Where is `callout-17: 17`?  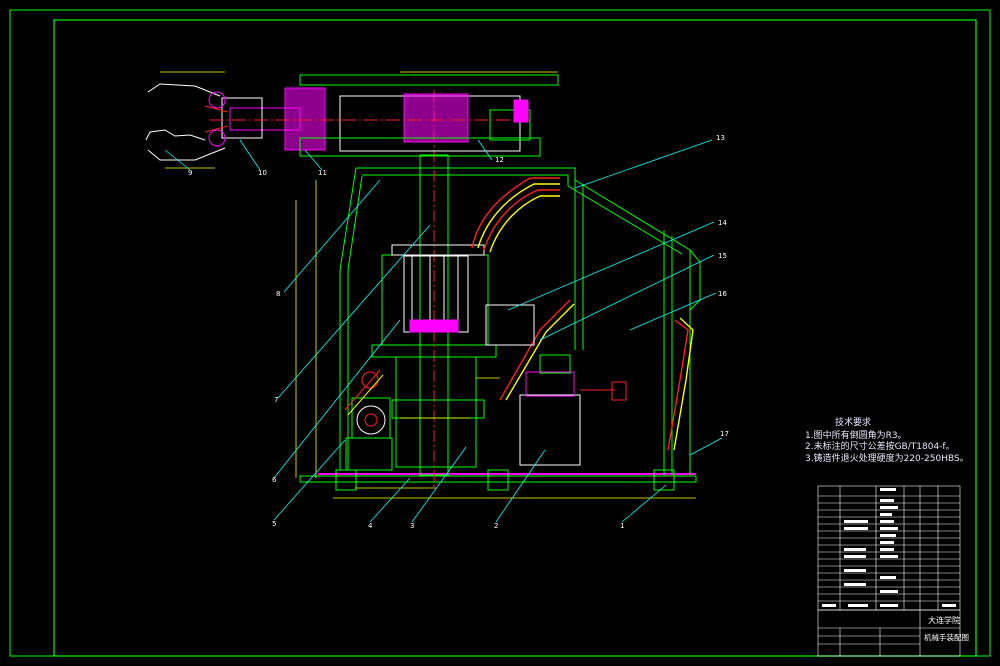 callout-17: 17 is located at coordinates (724, 434).